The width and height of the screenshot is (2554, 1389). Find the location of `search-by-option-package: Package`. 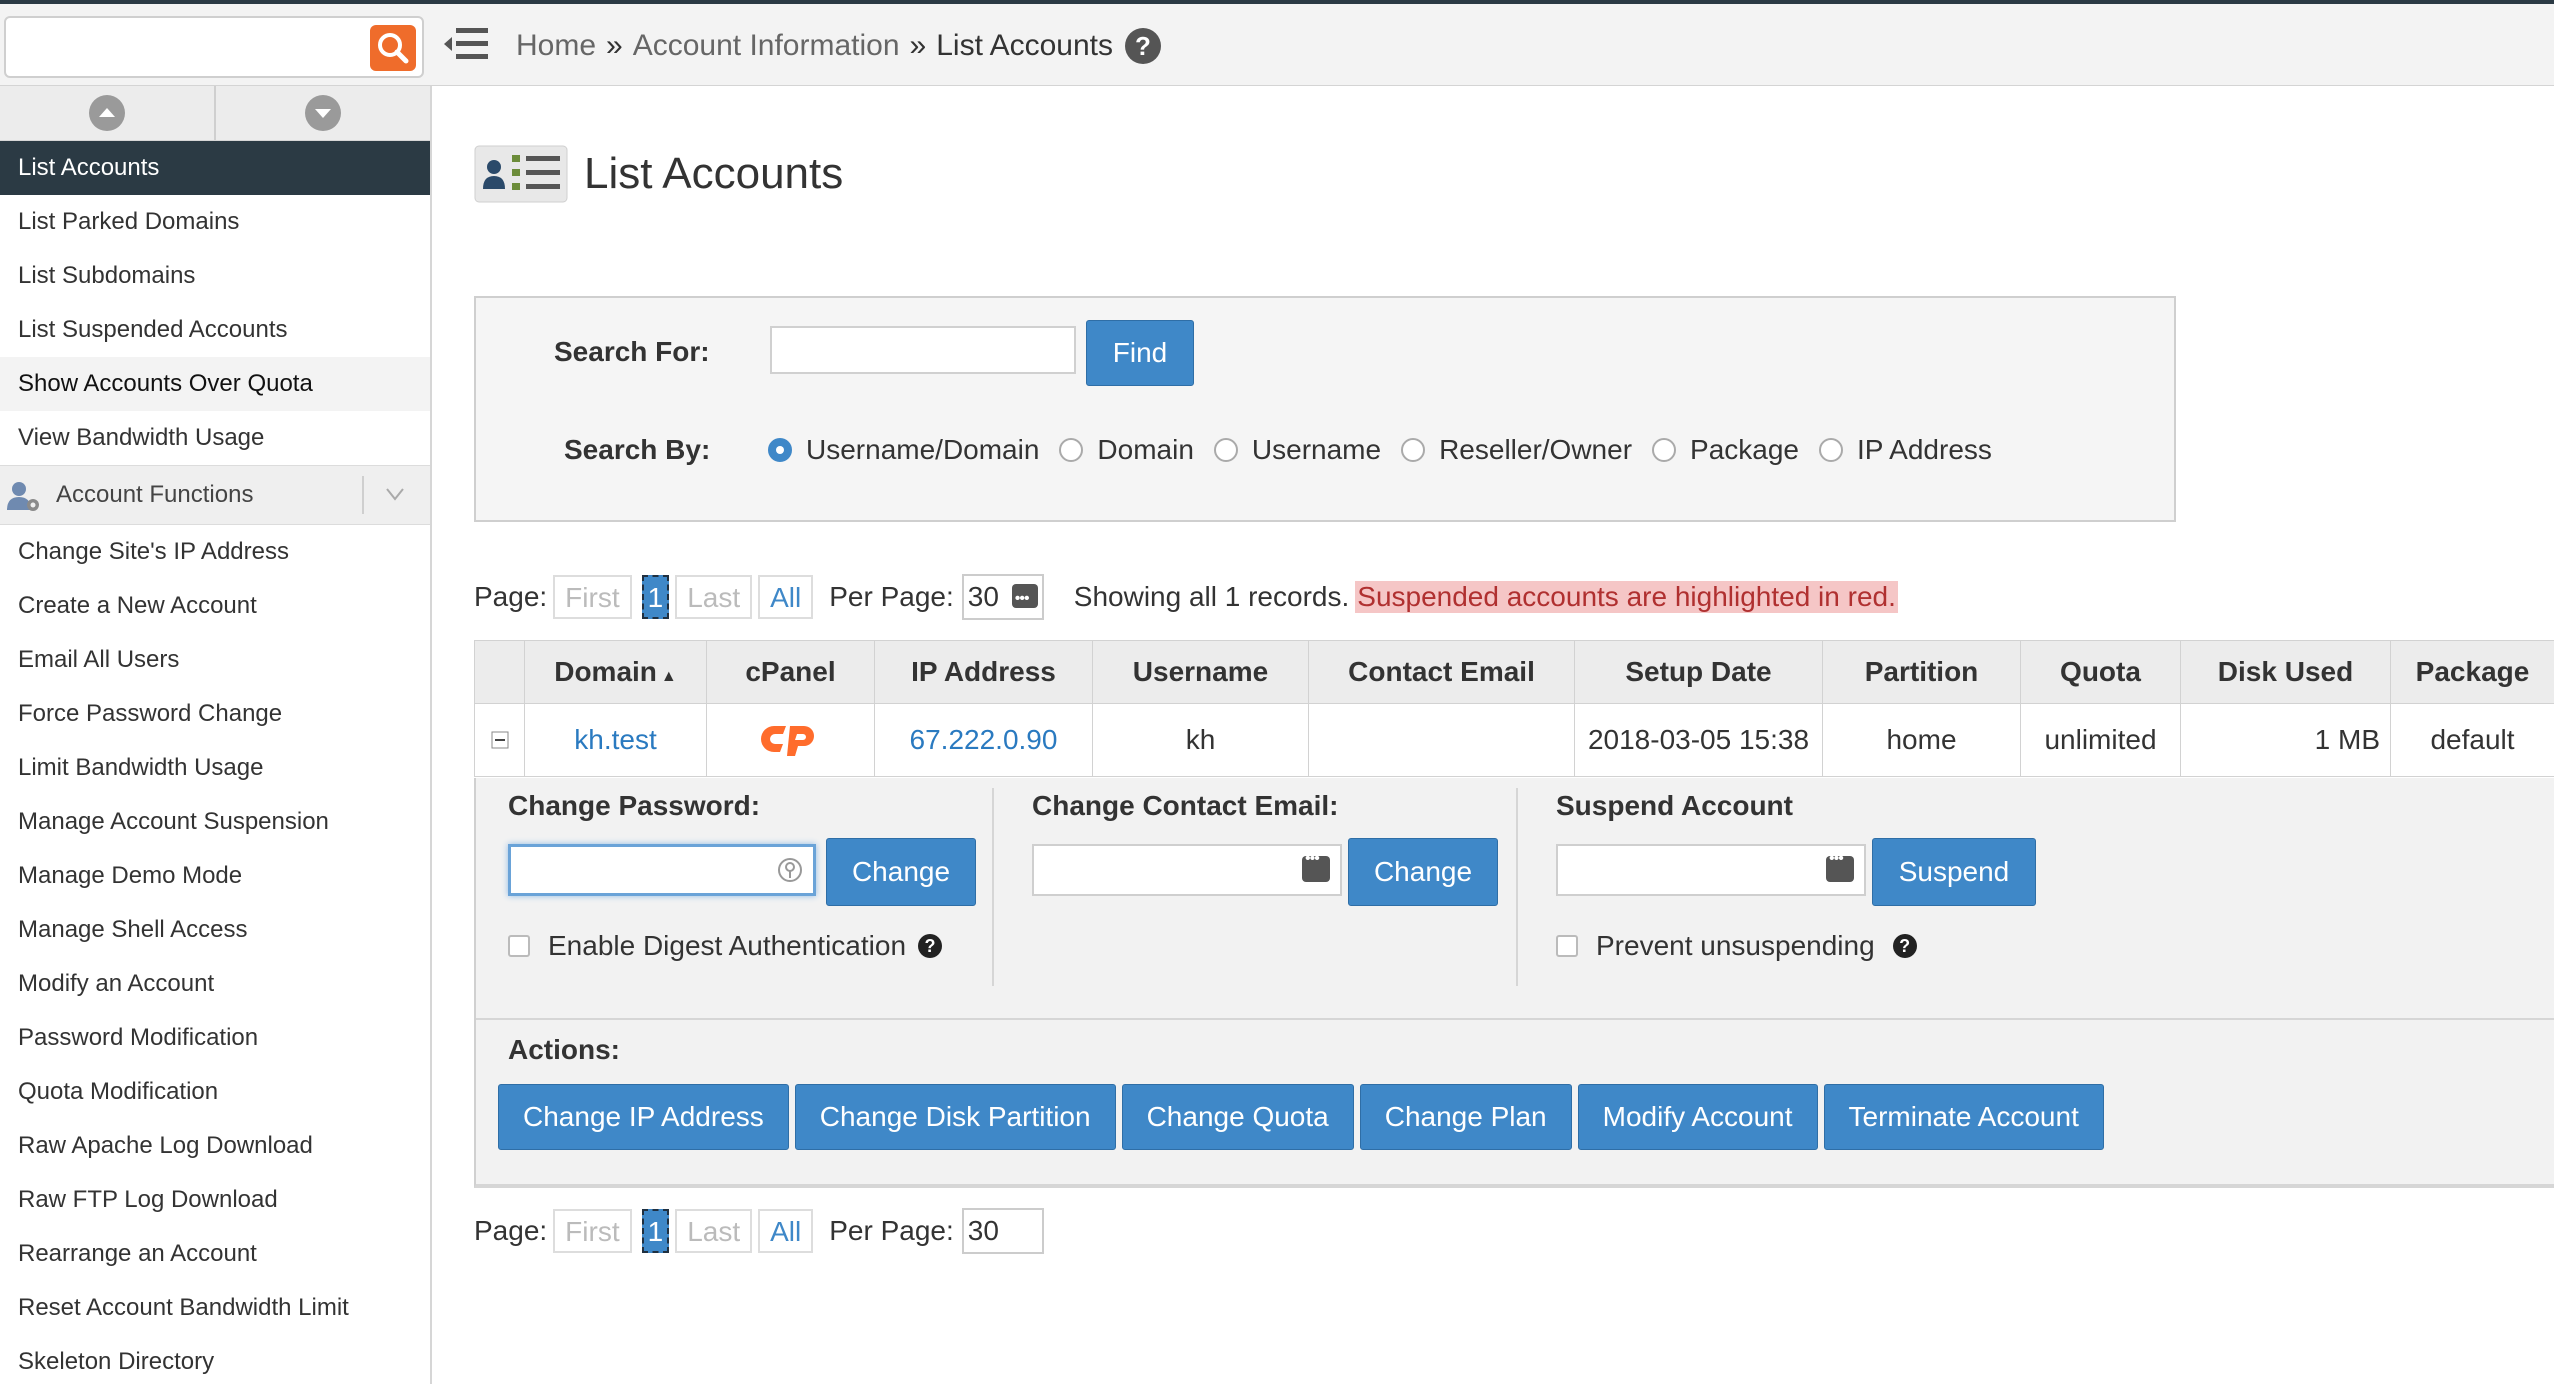

search-by-option-package: Package is located at coordinates (1725, 450).